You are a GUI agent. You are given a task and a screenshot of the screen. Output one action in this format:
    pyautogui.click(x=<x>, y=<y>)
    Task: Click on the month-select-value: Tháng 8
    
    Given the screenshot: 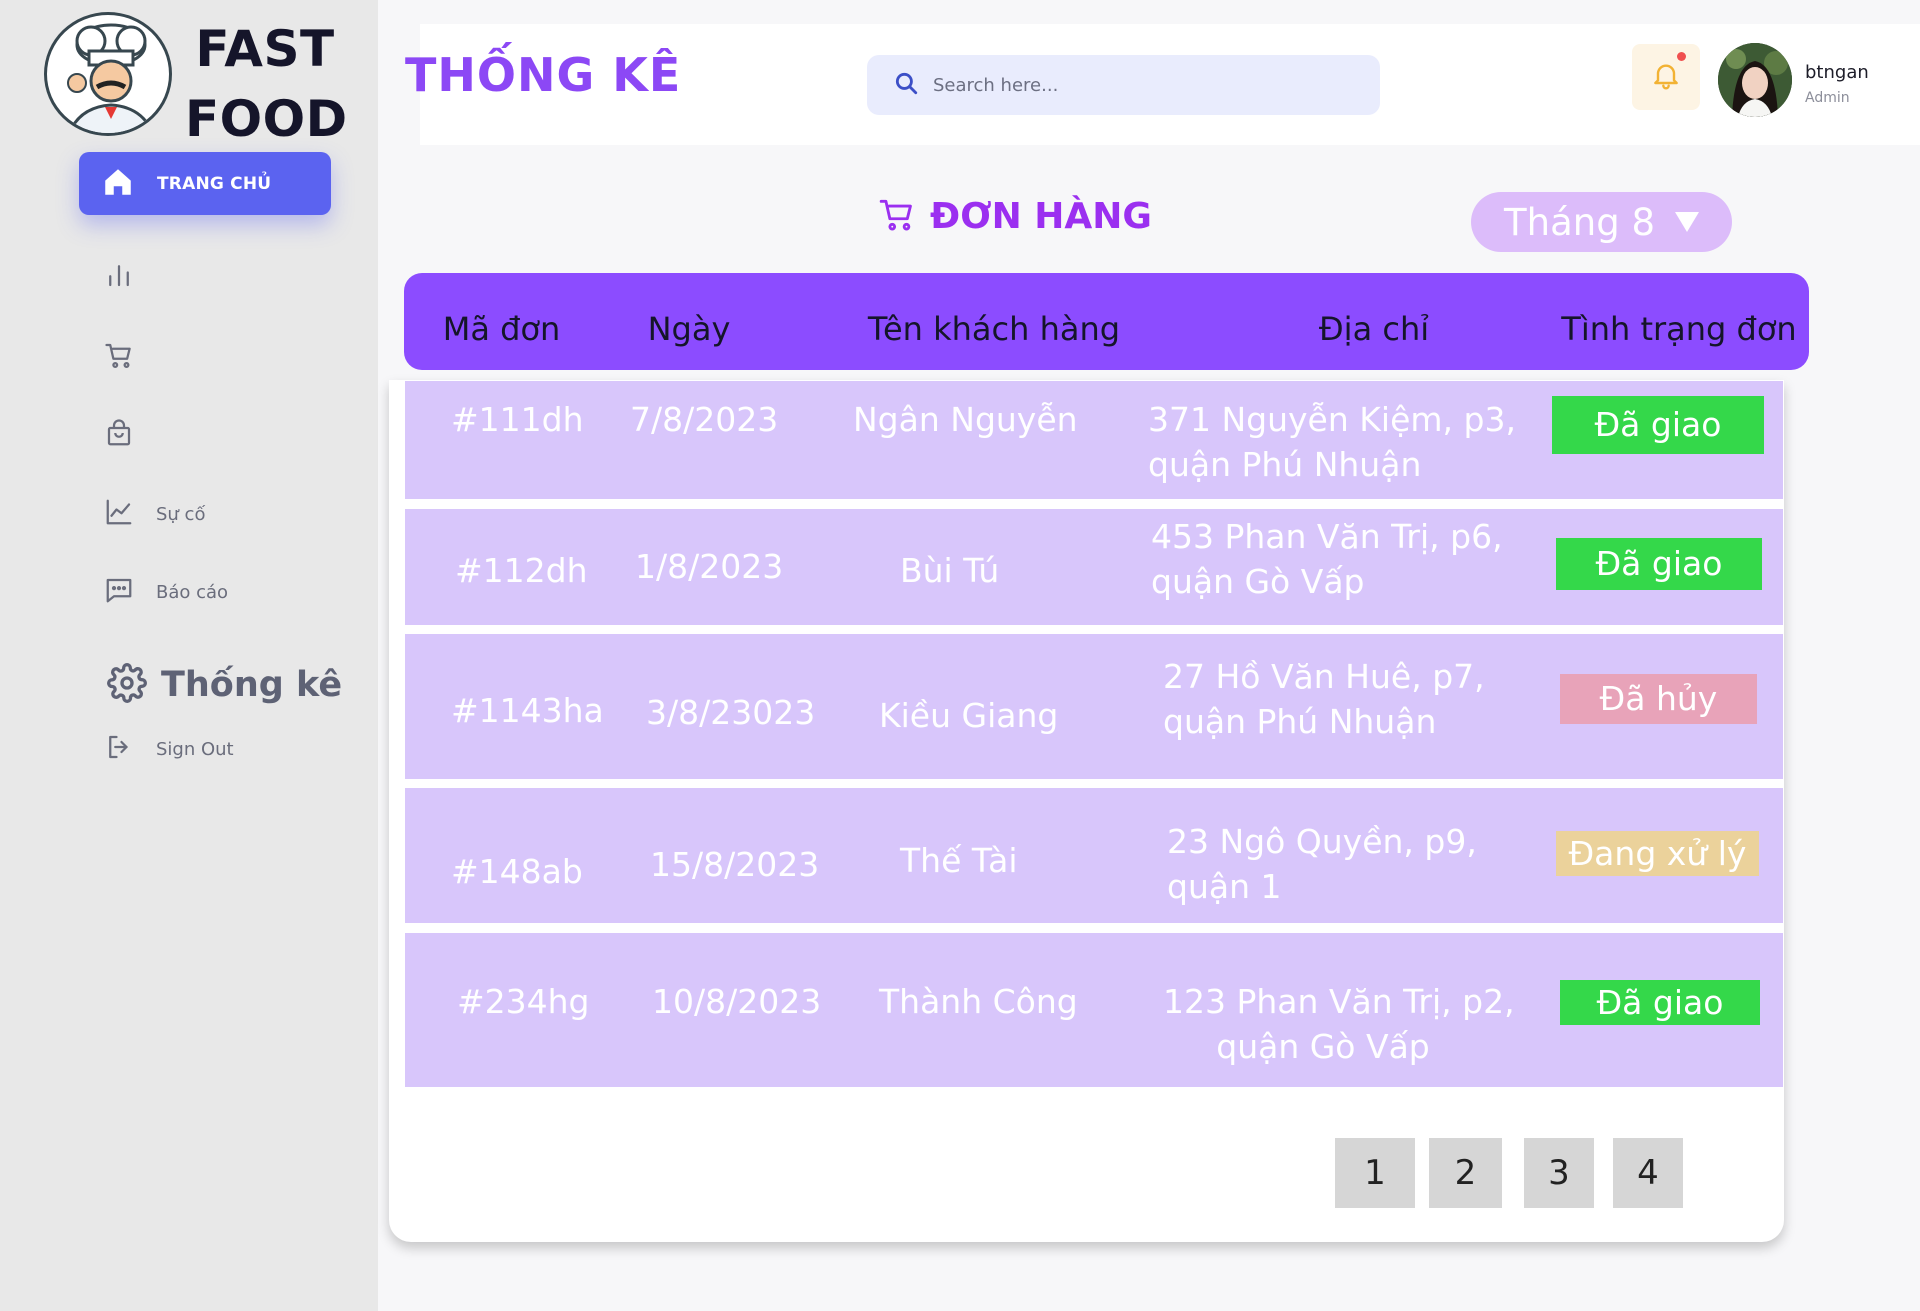 What is the action you would take?
    pyautogui.click(x=1579, y=222)
    